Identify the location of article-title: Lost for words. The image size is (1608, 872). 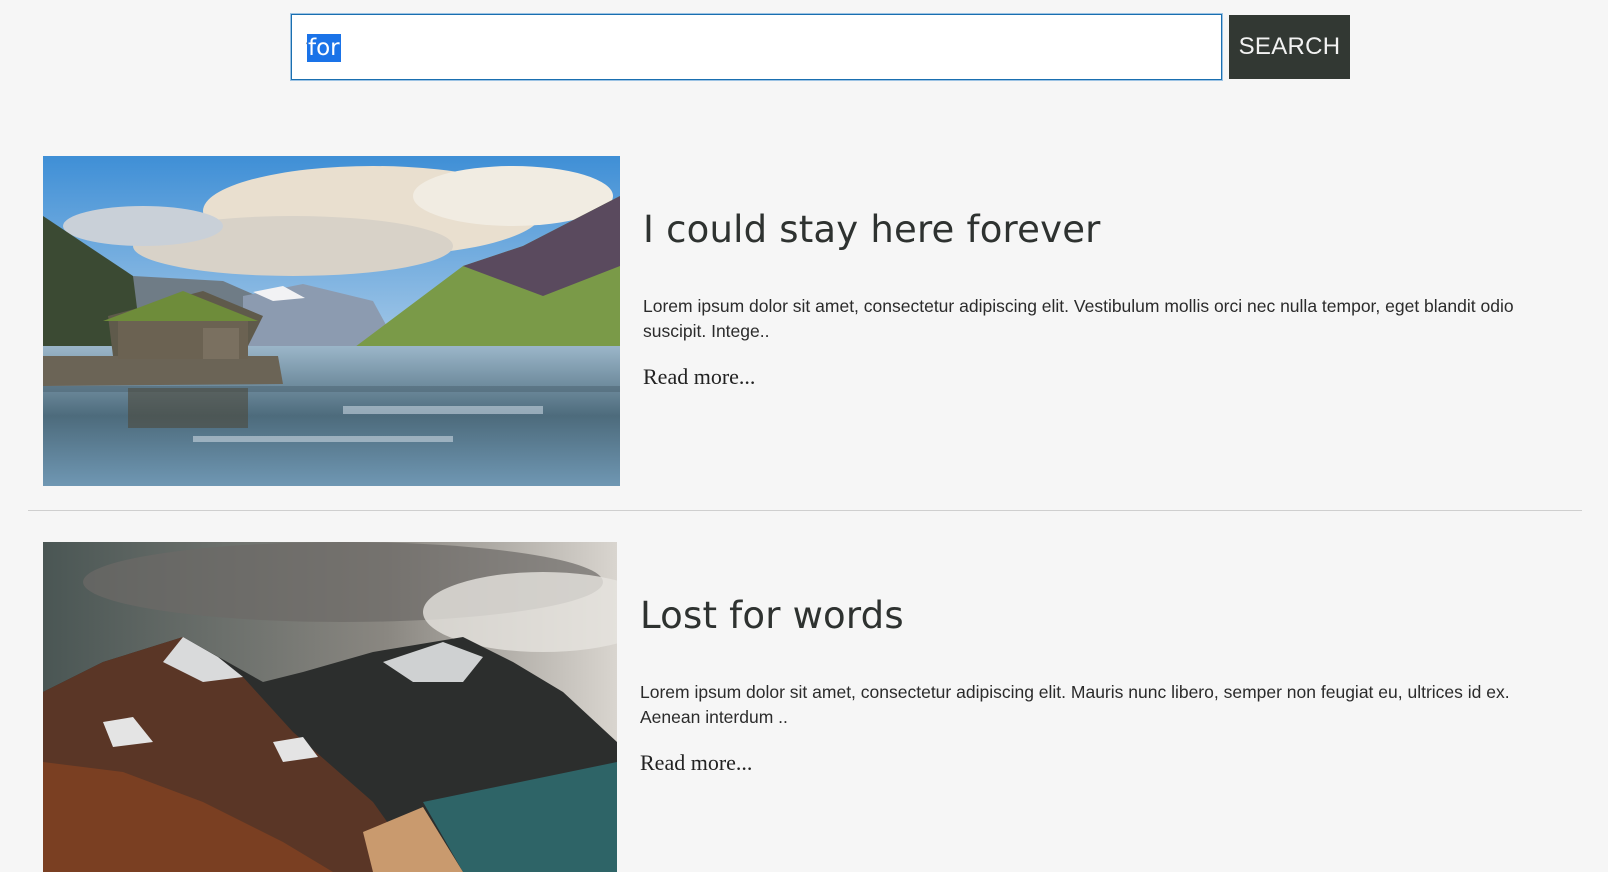
(772, 615).